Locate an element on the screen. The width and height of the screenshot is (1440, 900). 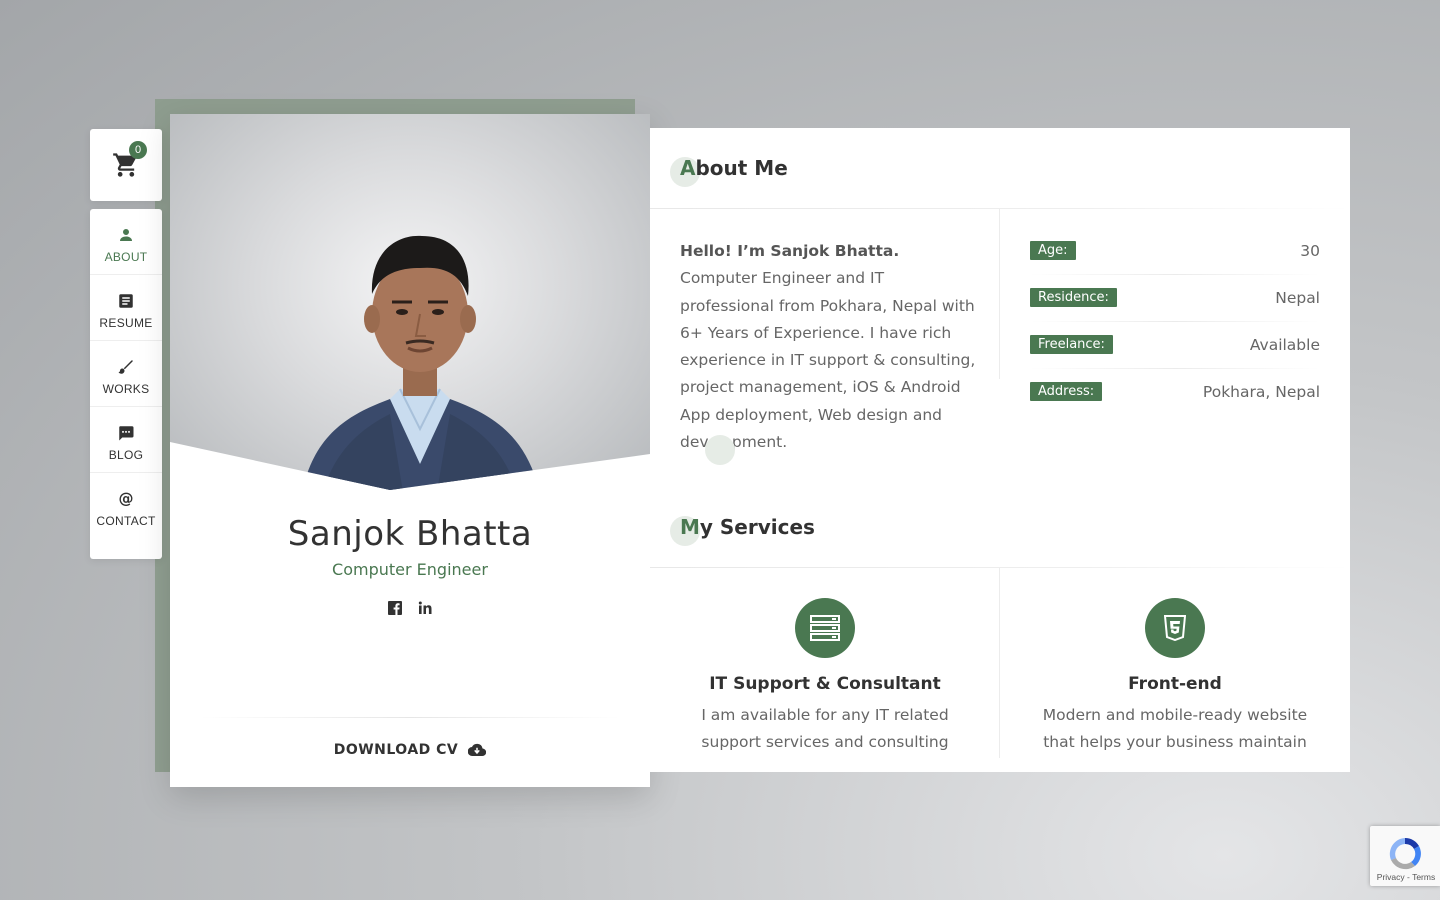
nav-label: BLOG is located at coordinates (126, 454).